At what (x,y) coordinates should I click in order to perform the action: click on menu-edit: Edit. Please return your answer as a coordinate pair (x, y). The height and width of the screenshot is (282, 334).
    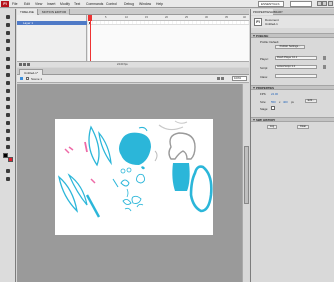
    Looking at the image, I should click on (27, 4).